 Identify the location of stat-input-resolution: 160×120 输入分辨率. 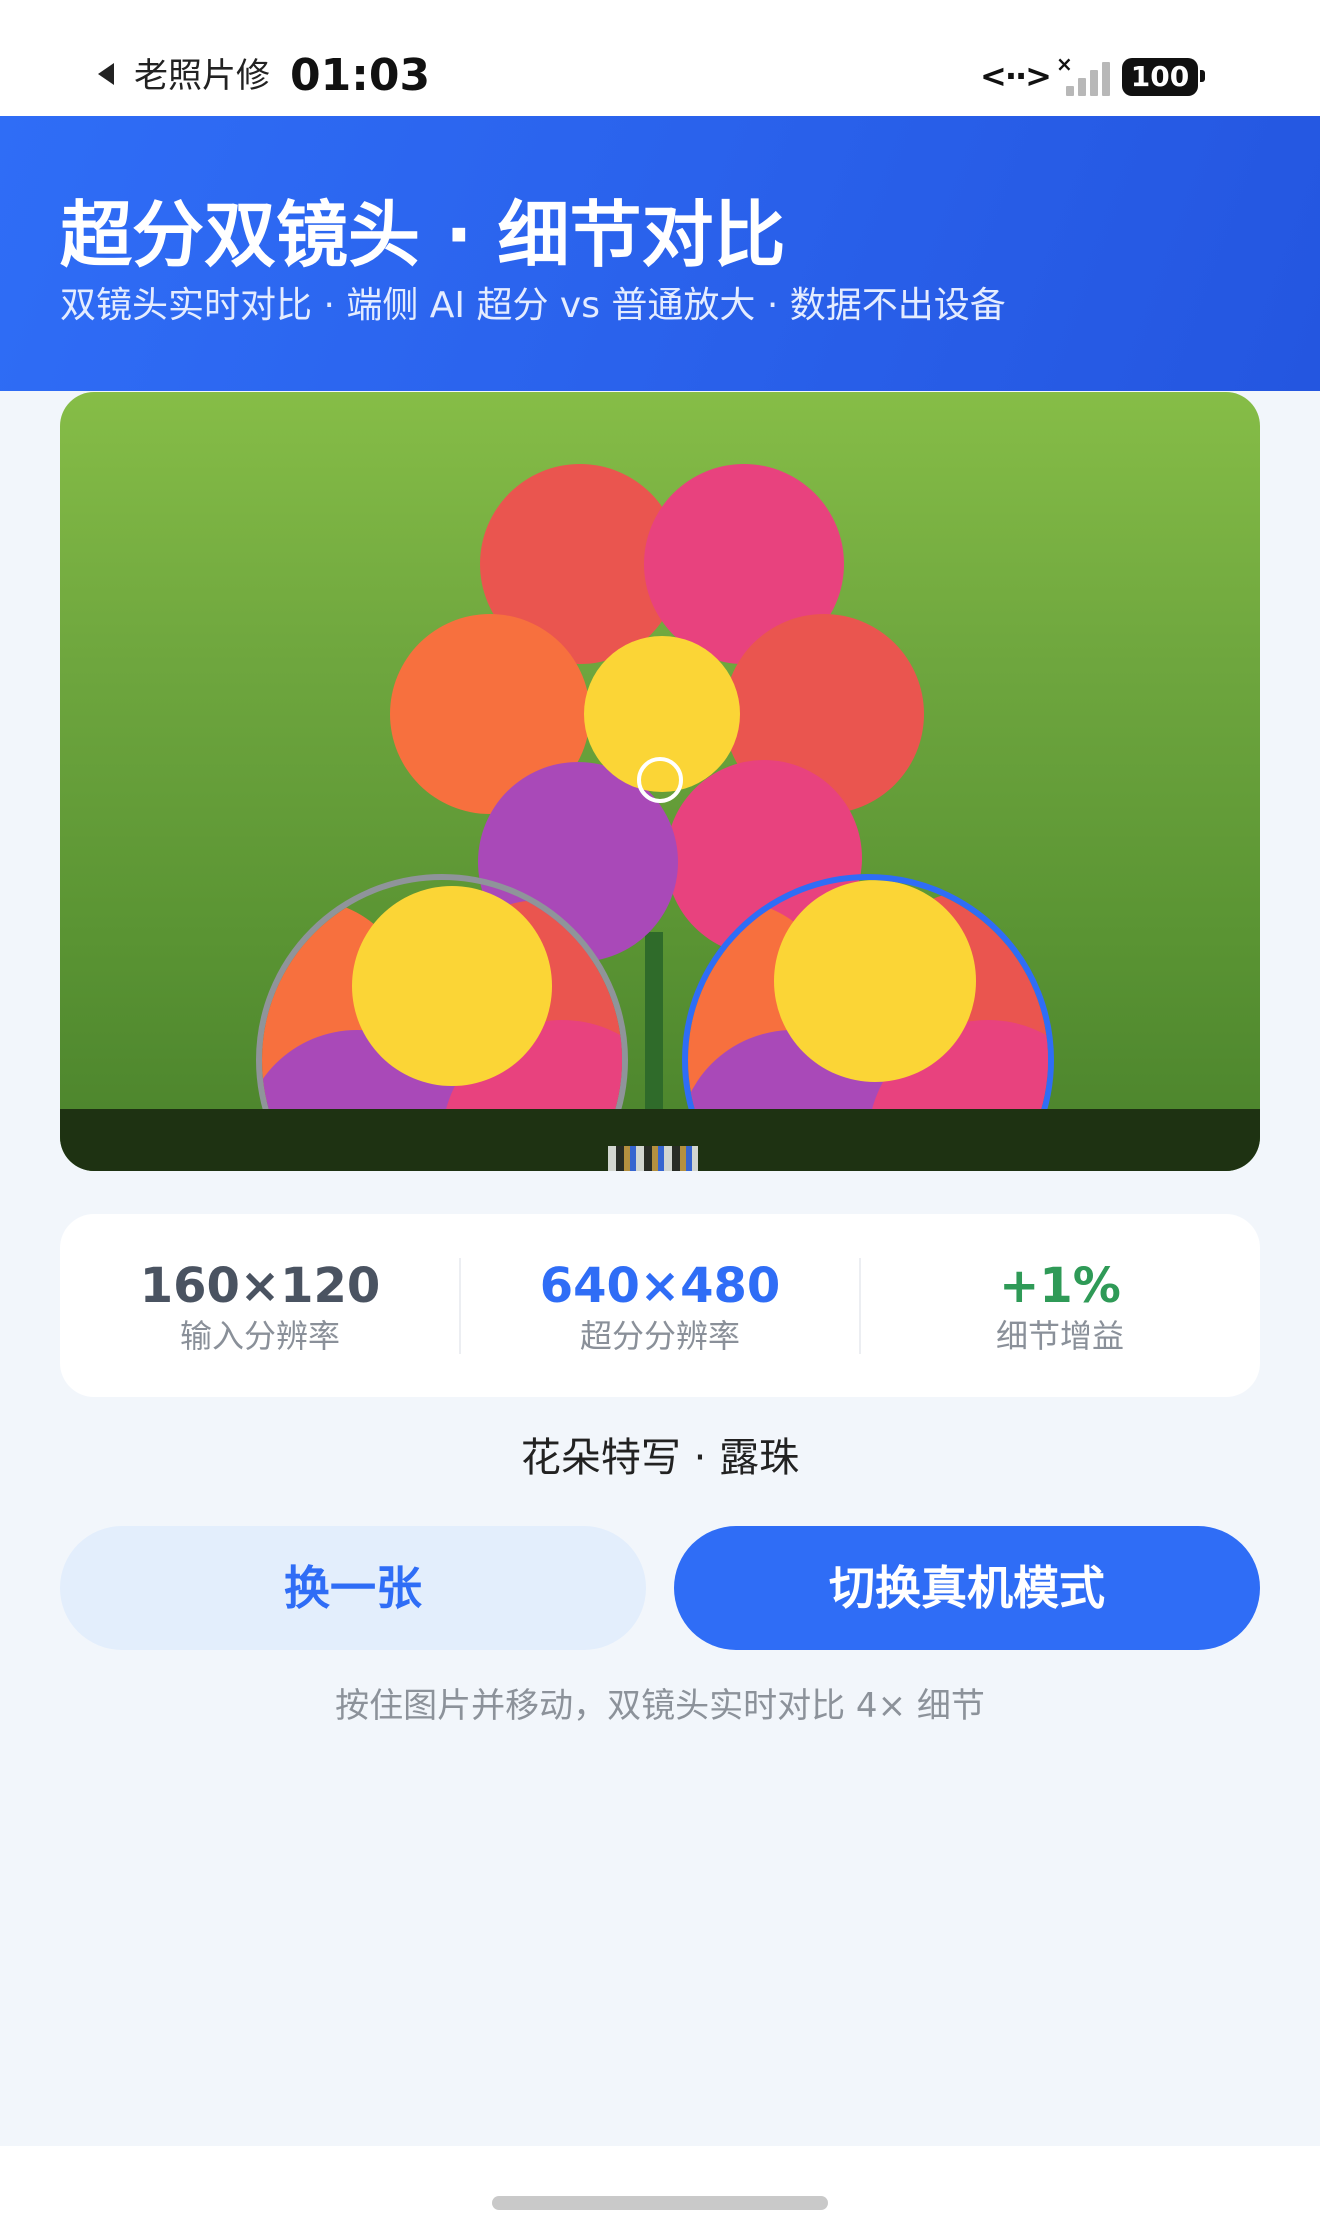
(260, 1305).